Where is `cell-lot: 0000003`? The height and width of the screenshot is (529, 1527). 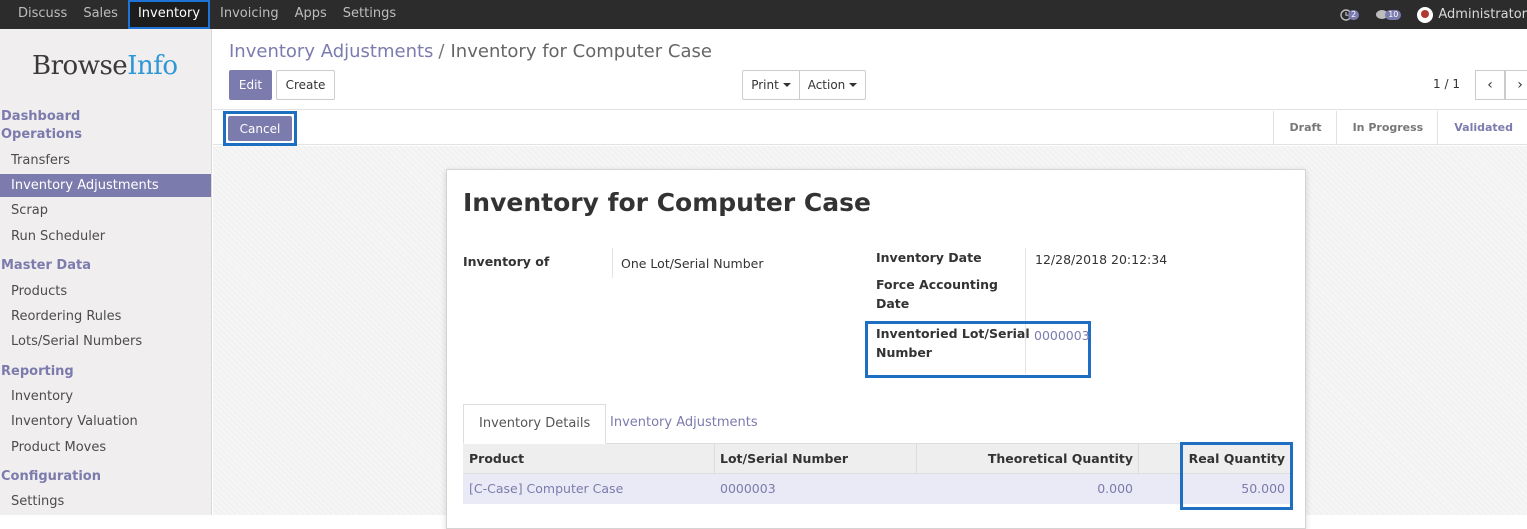
cell-lot: 0000003 is located at coordinates (748, 489).